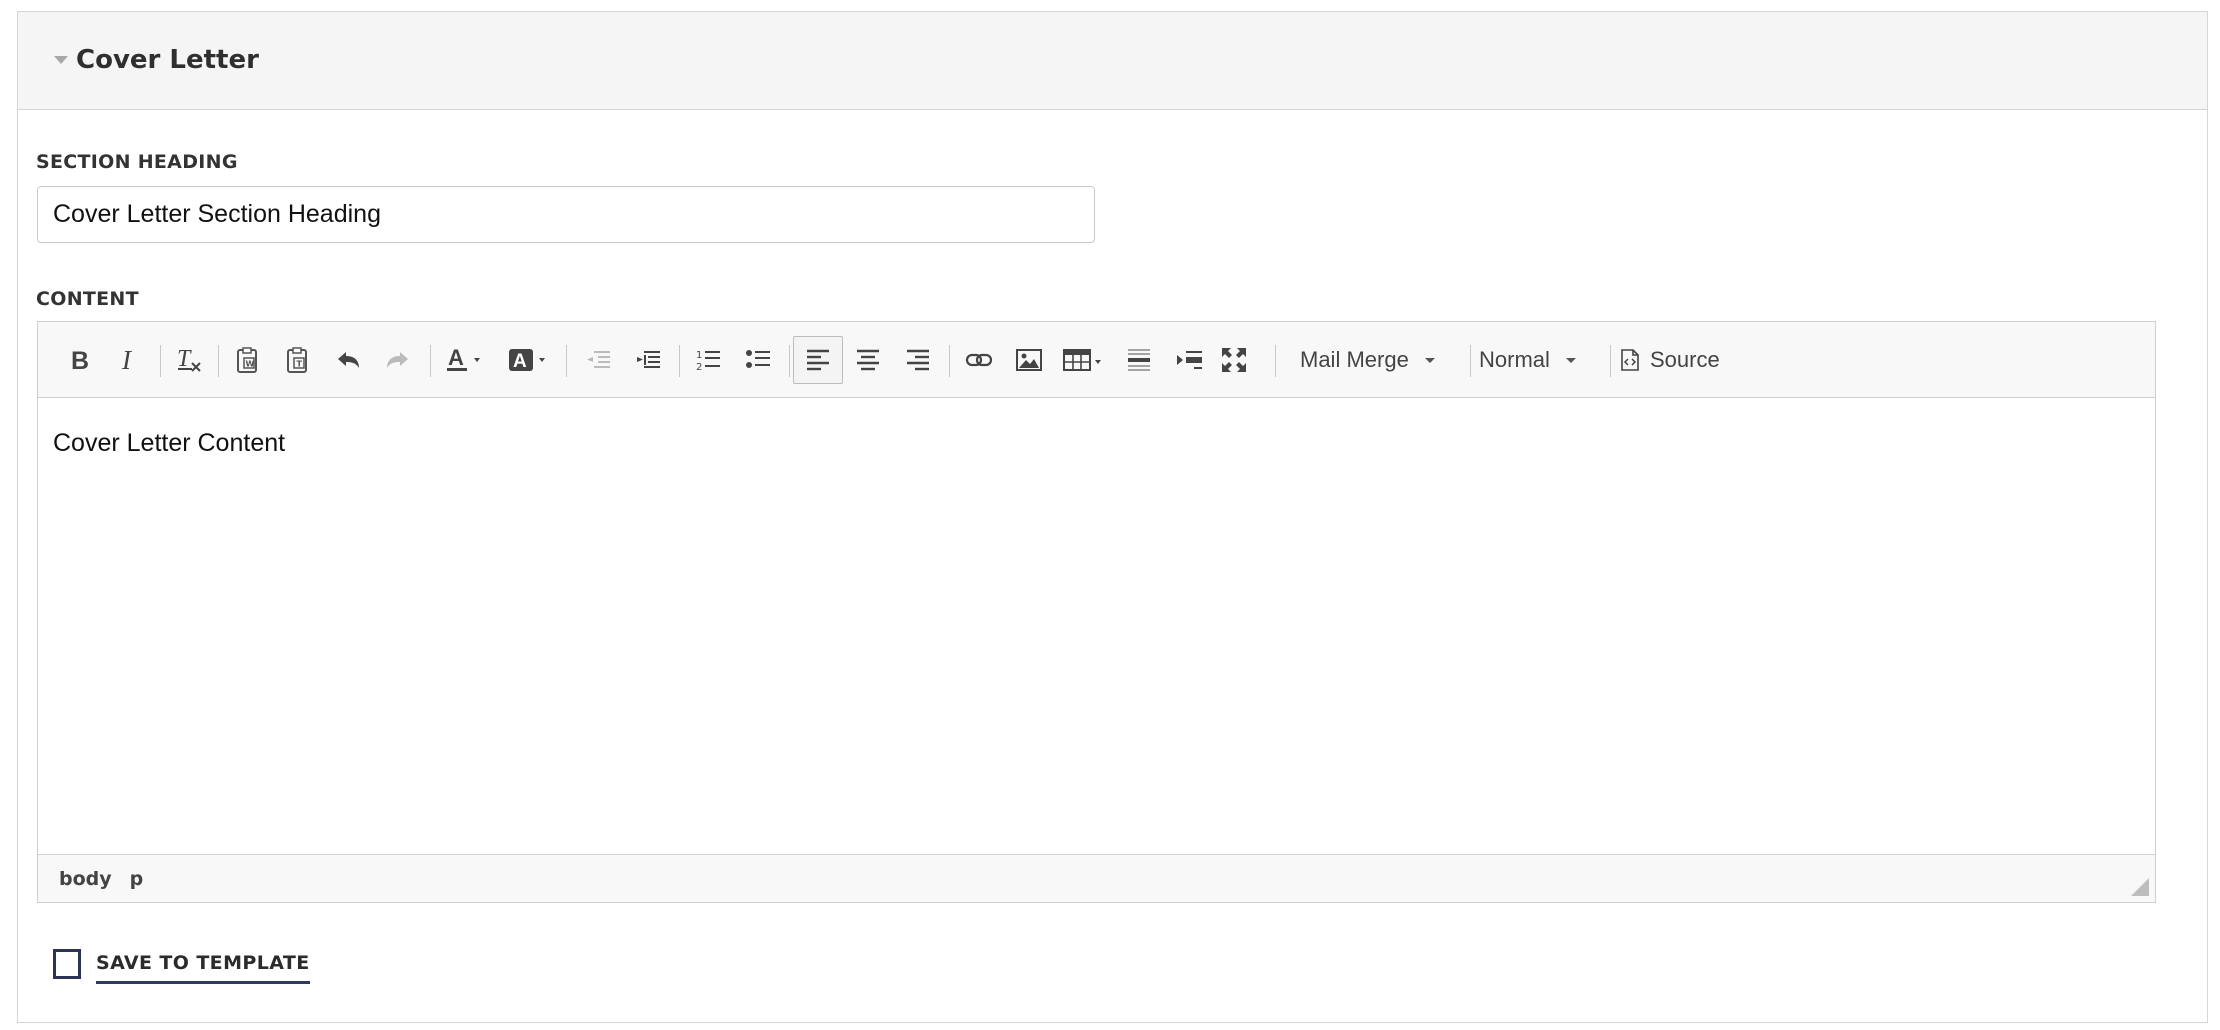 The width and height of the screenshot is (2220, 1030). I want to click on indent-icon, so click(648, 360).